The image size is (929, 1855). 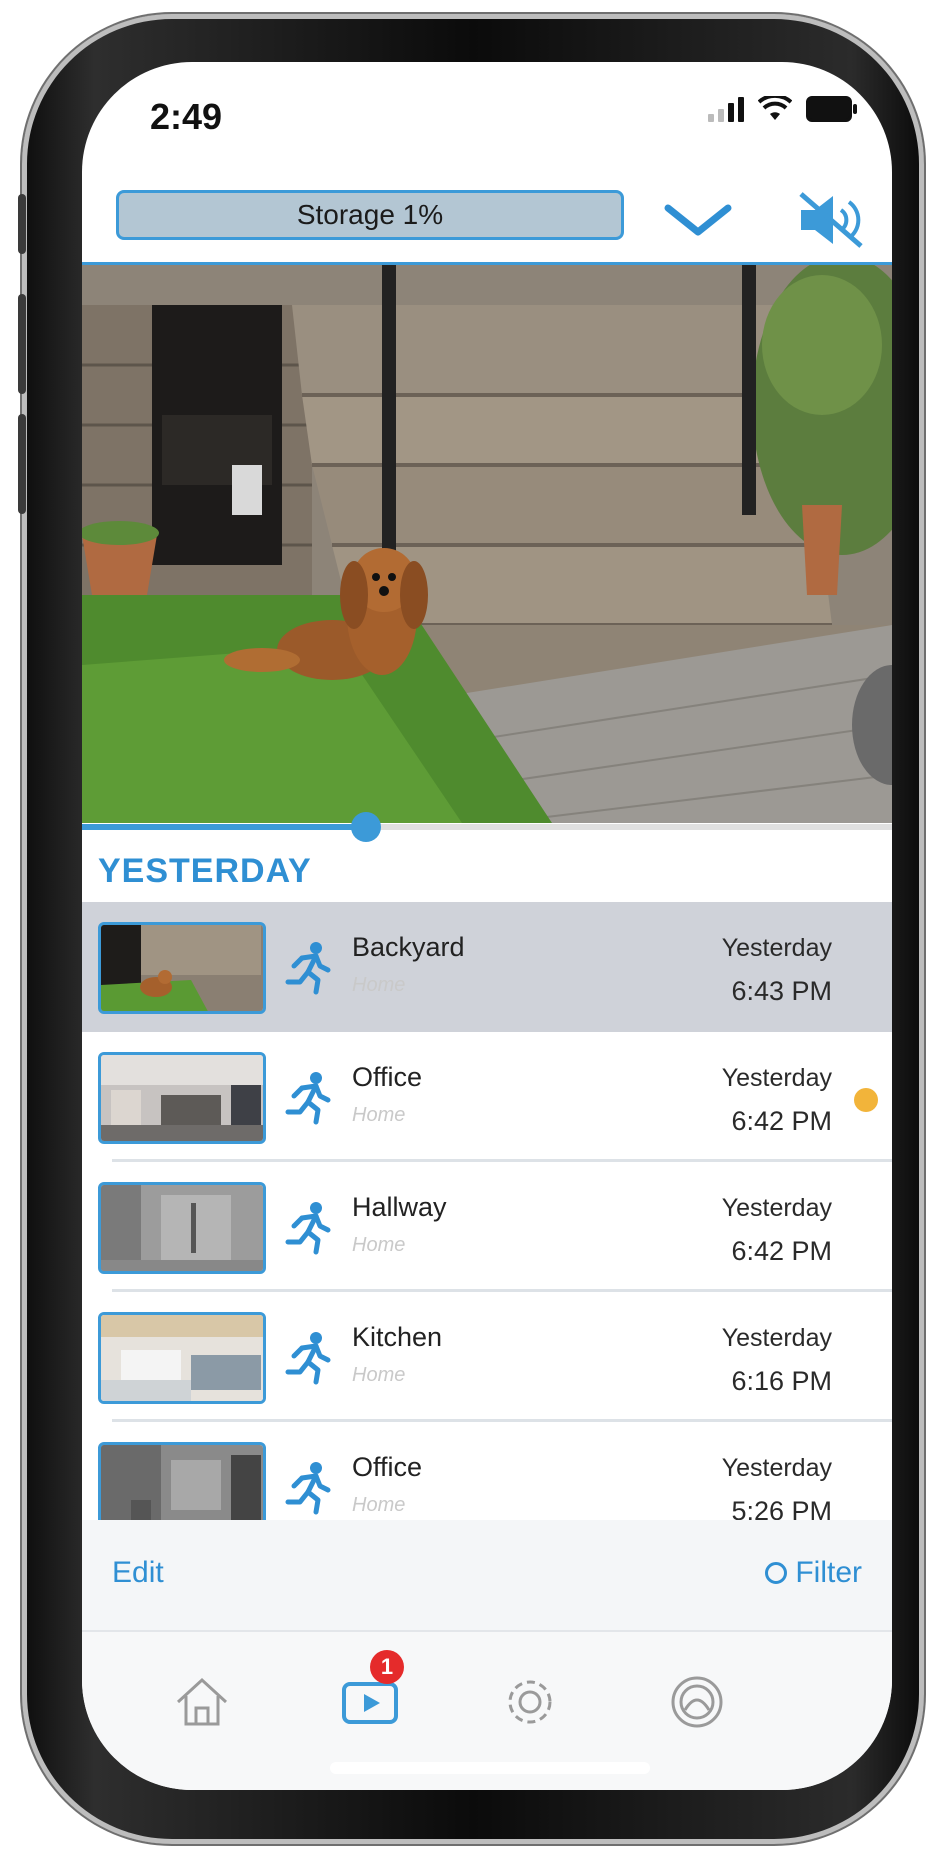 I want to click on signal-icon, so click(x=726, y=109).